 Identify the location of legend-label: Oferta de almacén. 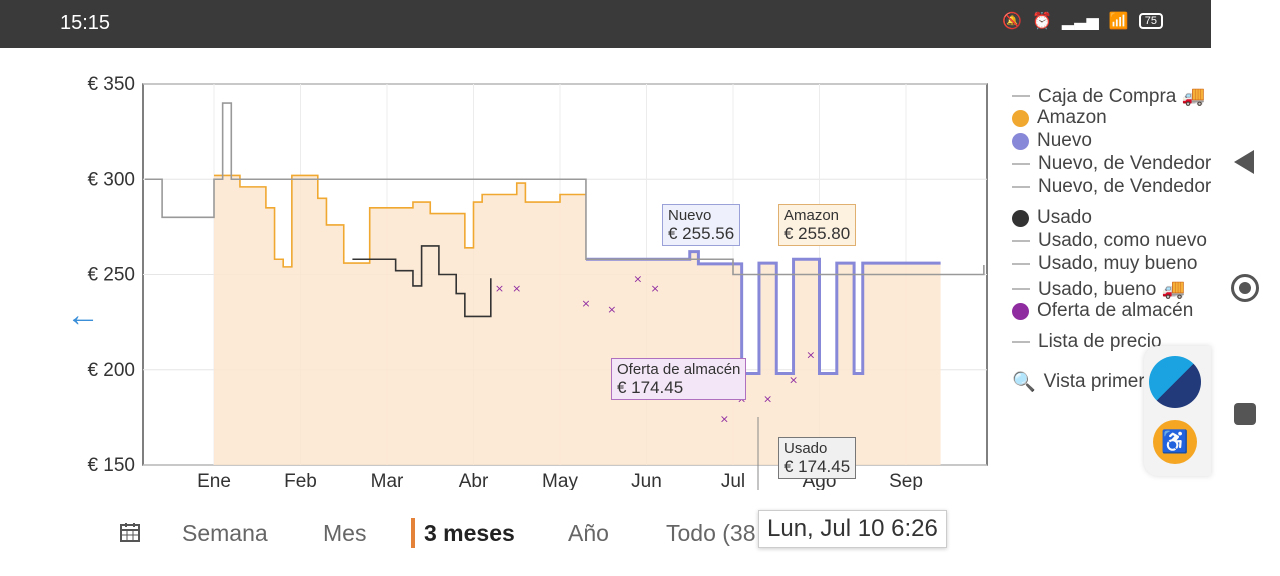
(1115, 310).